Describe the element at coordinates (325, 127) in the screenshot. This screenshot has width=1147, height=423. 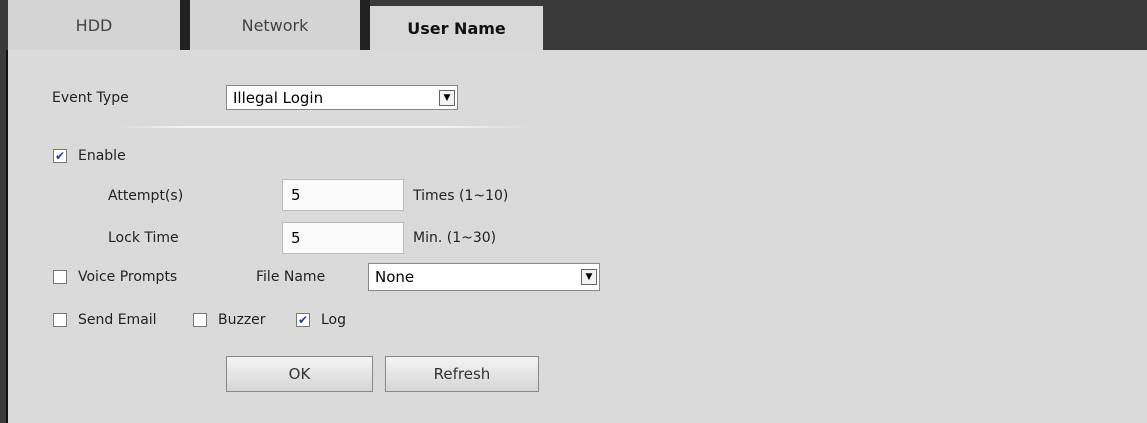
I see `section-divider` at that location.